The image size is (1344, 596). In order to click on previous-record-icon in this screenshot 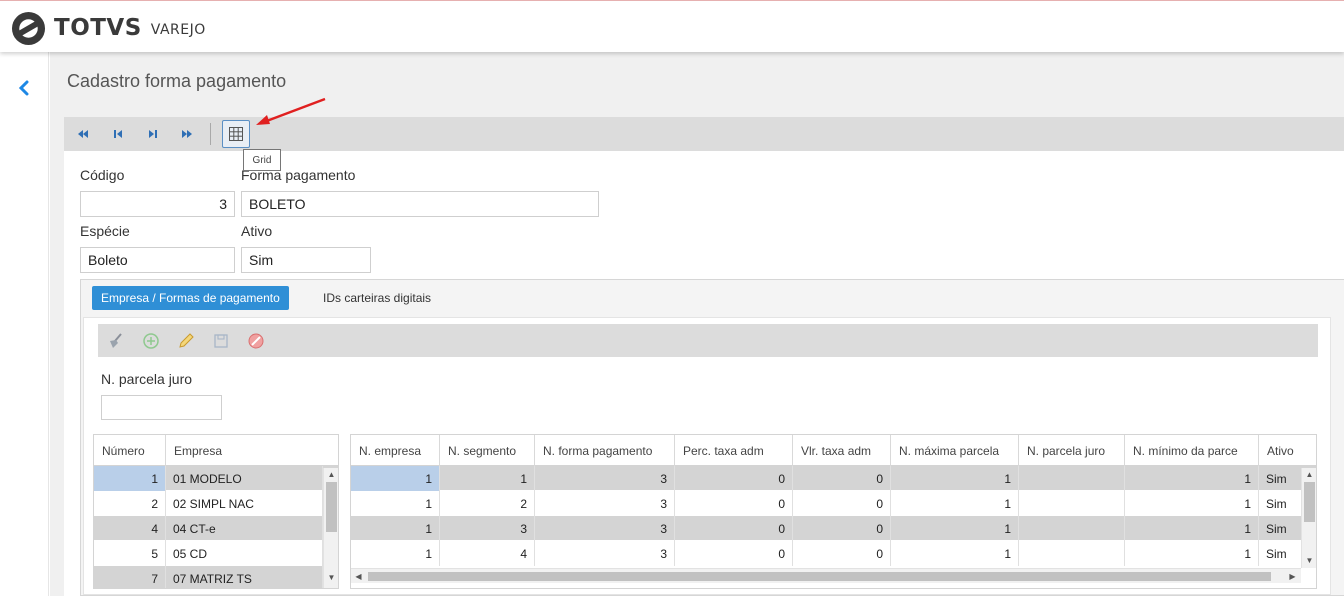, I will do `click(118, 134)`.